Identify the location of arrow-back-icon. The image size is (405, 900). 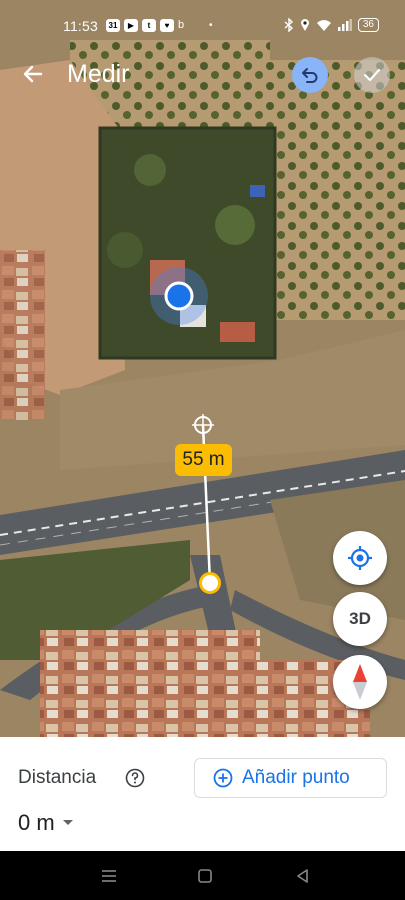
(33, 74).